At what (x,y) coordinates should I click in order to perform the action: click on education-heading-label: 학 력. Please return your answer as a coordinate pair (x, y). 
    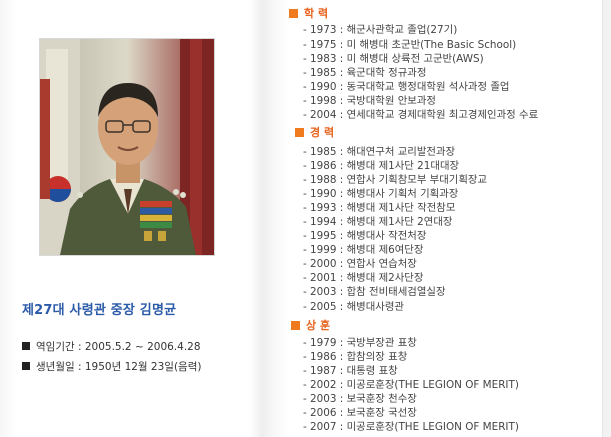
    Looking at the image, I should click on (316, 13).